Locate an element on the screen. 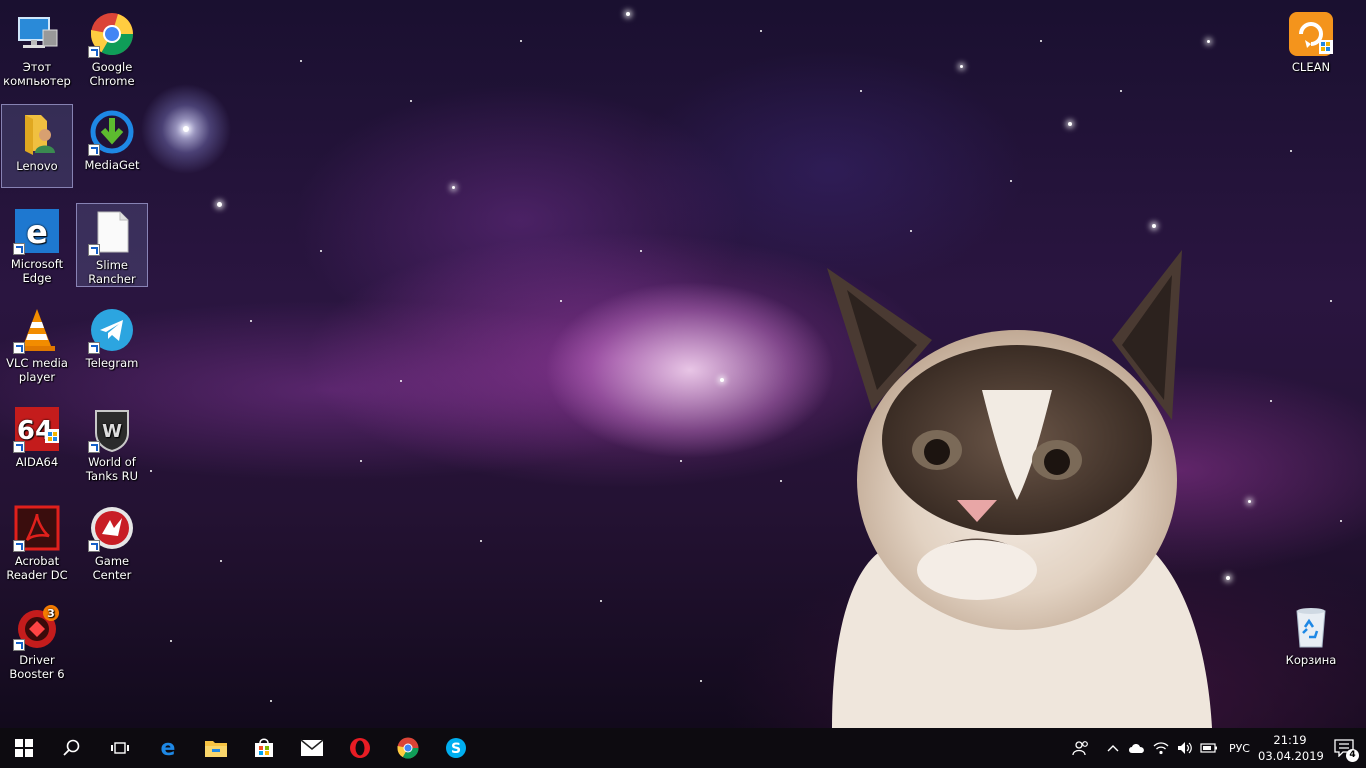  desktop-icon-microsoft-edge: e Microsoft Edge is located at coordinates (37, 245).